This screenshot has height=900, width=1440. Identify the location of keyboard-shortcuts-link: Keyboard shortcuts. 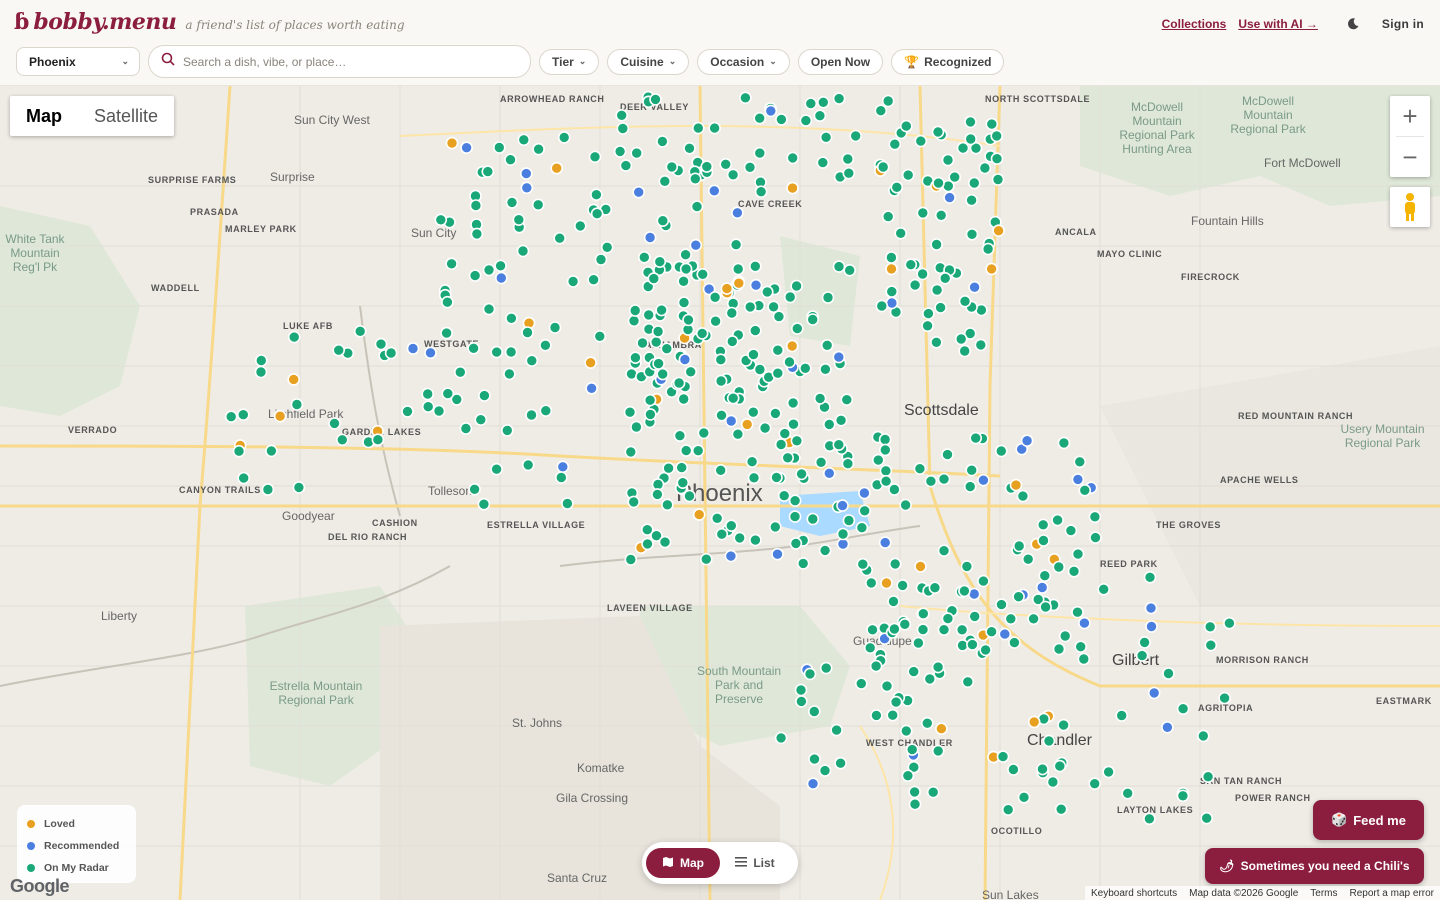
(1134, 893).